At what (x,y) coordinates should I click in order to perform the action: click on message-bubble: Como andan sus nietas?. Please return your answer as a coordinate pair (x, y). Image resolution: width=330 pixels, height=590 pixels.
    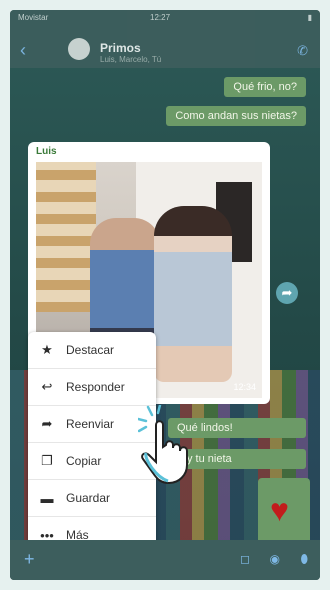
    Looking at the image, I should click on (236, 116).